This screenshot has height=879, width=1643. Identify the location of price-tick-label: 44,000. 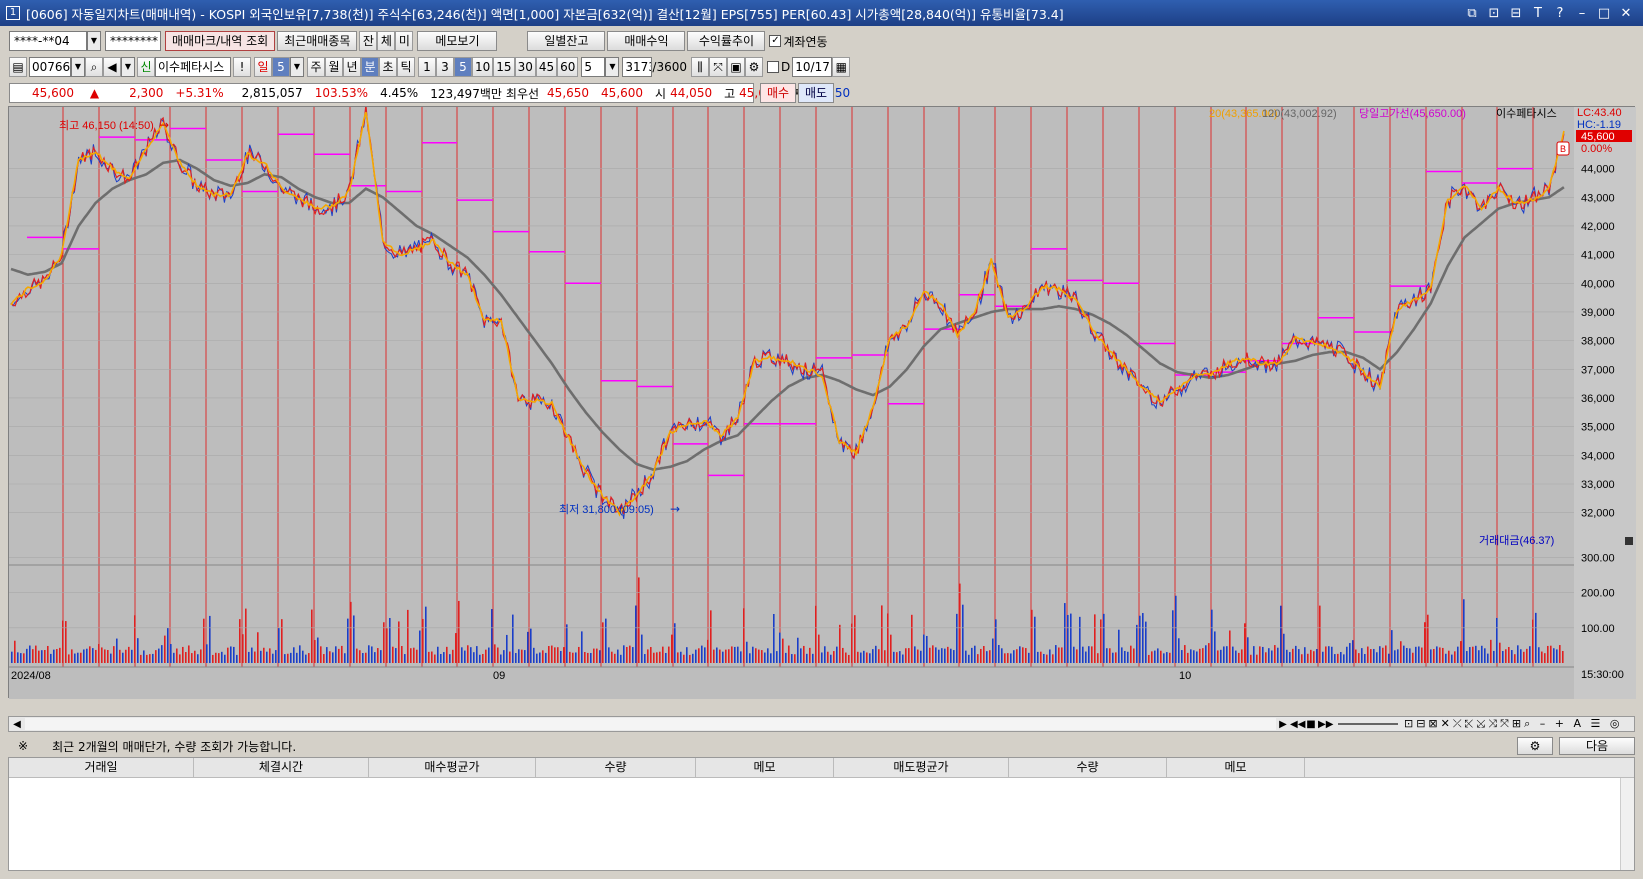
(1598, 170).